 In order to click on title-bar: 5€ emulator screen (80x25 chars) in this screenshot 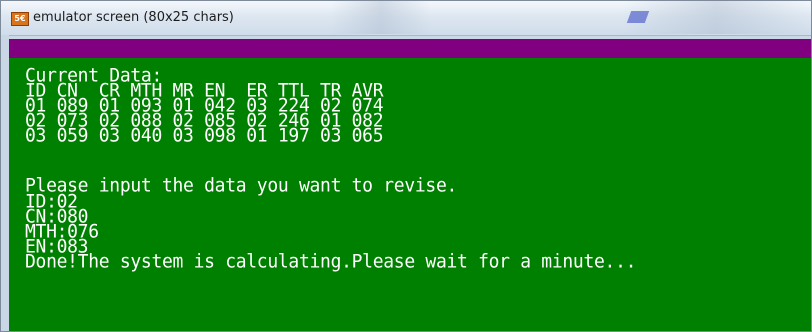, I will do `click(406, 18)`.